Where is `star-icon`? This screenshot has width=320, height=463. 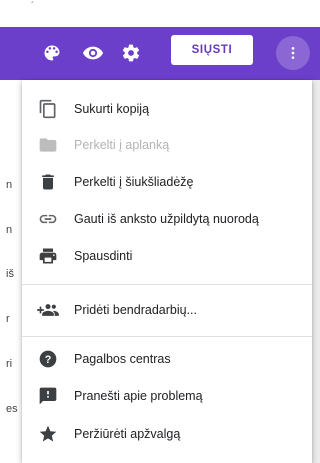
star-icon is located at coordinates (48, 434).